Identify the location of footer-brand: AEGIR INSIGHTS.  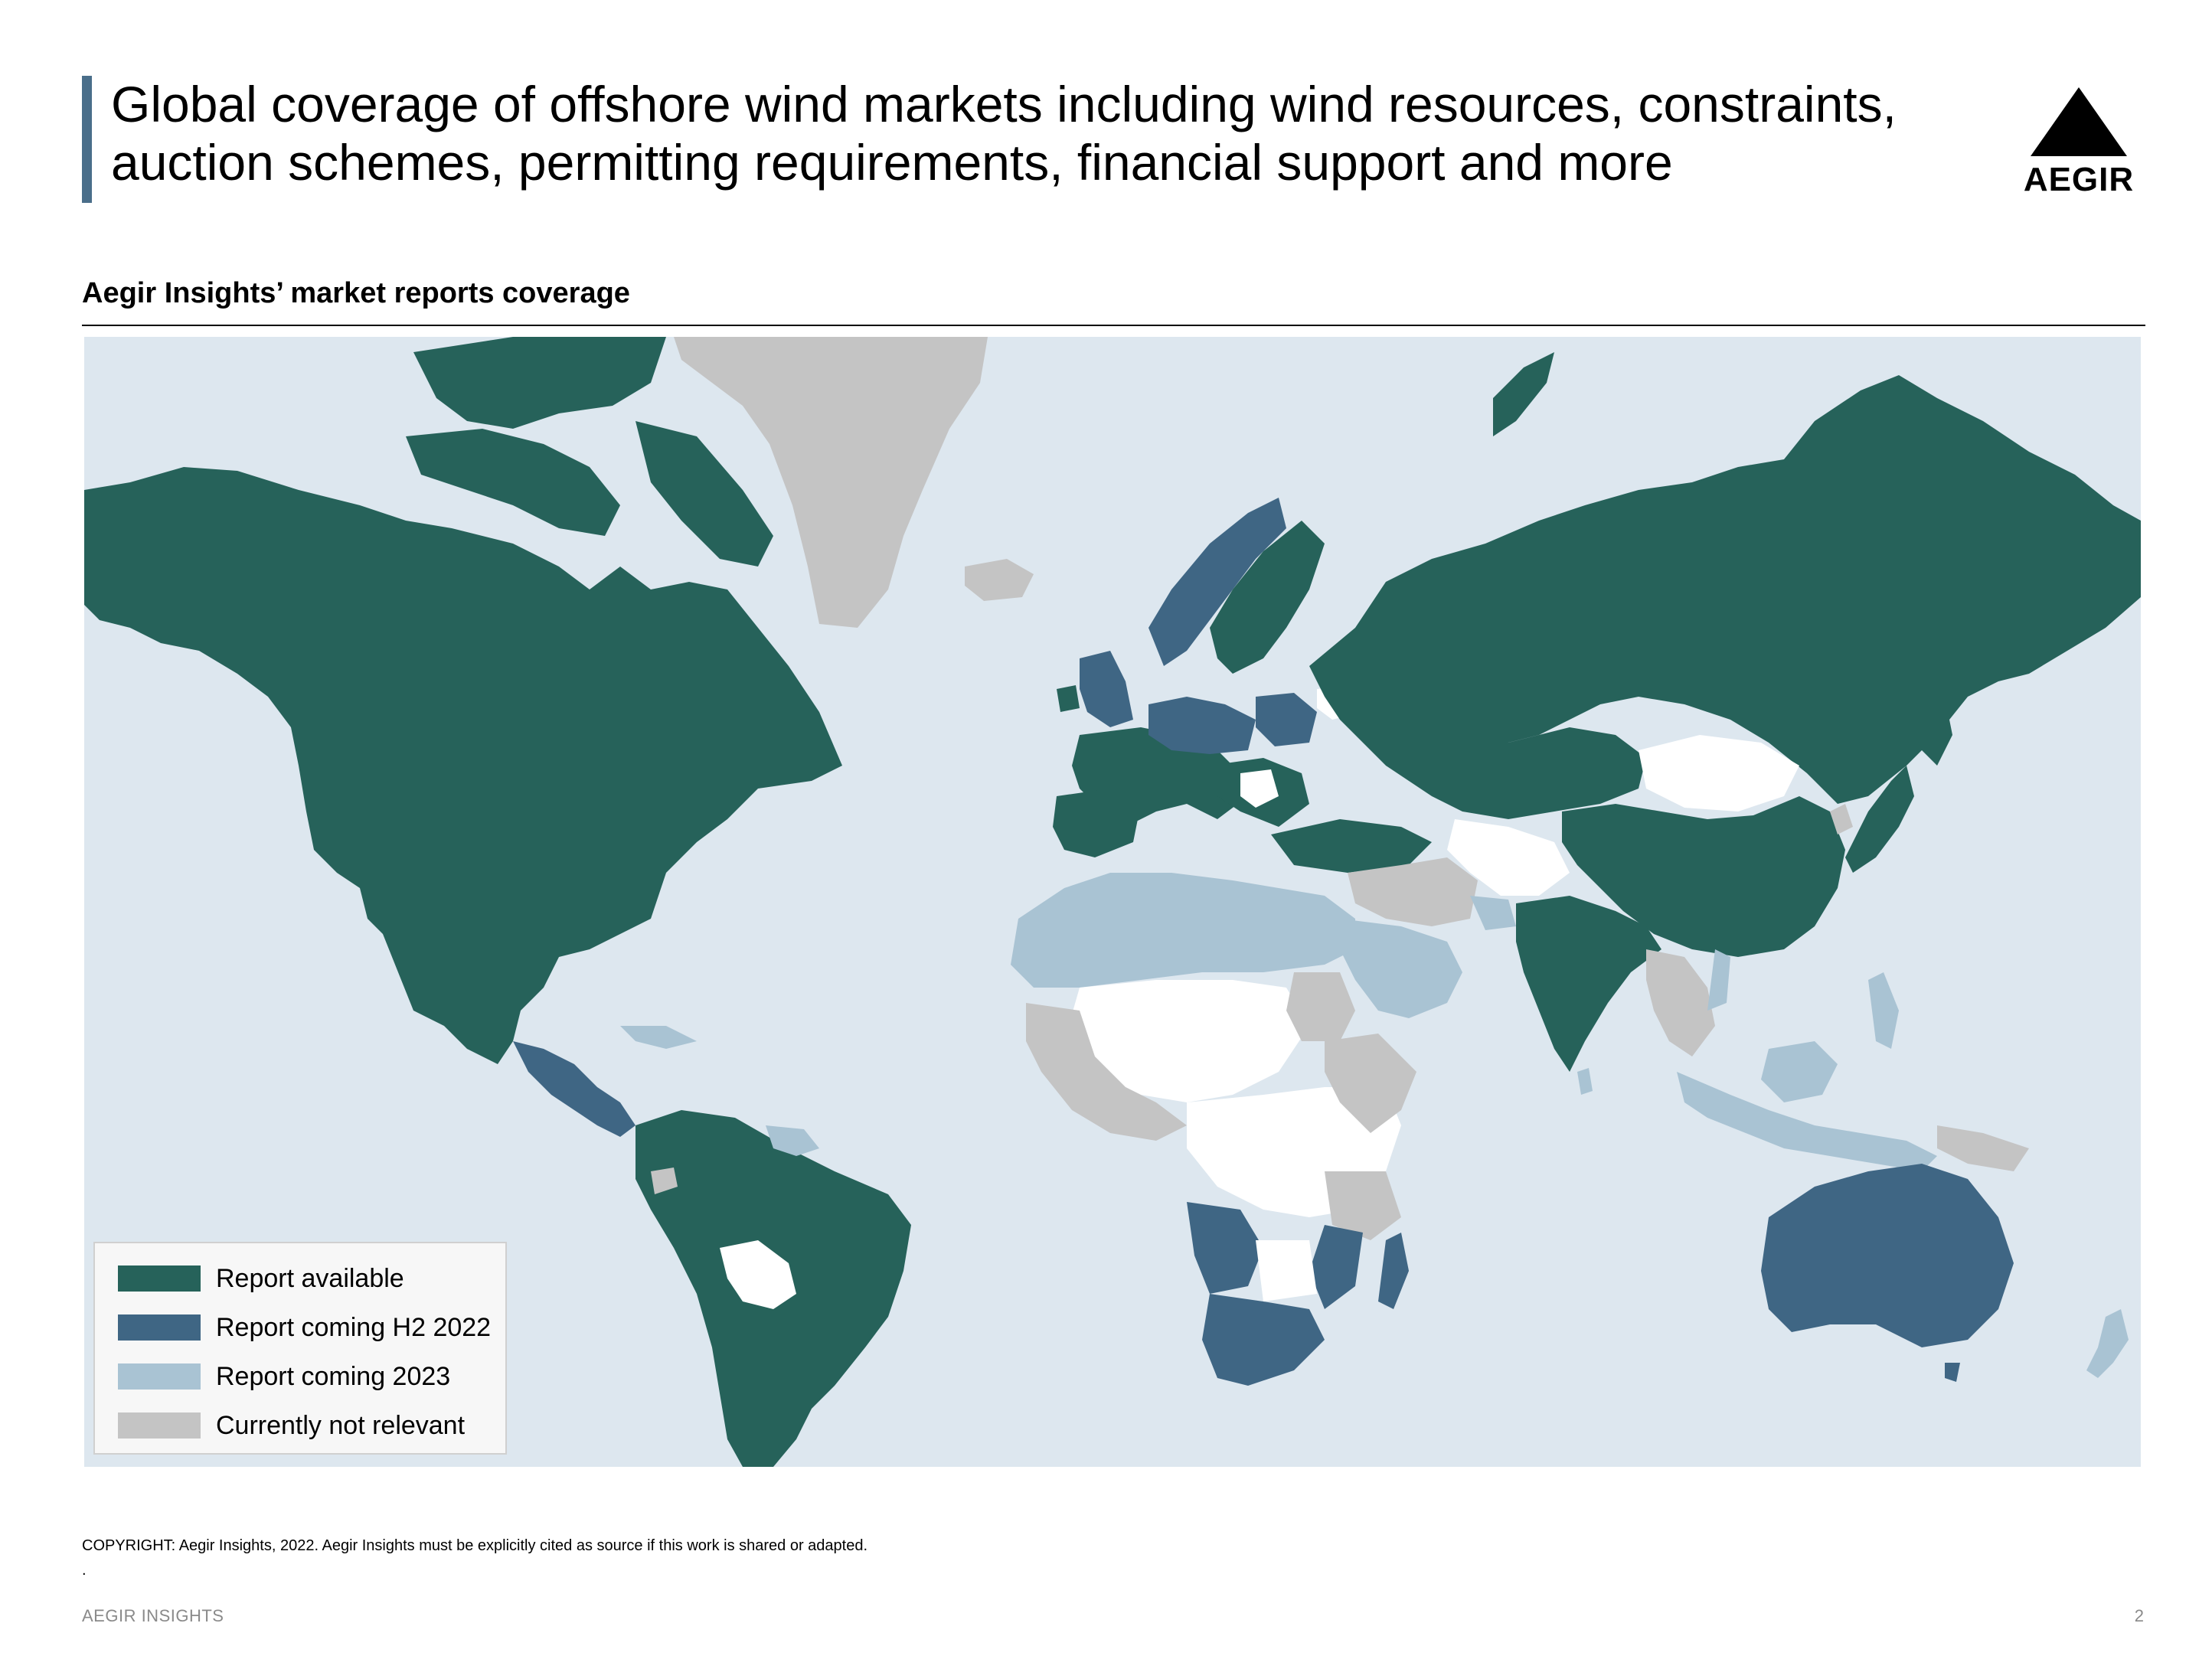
(153, 1616).